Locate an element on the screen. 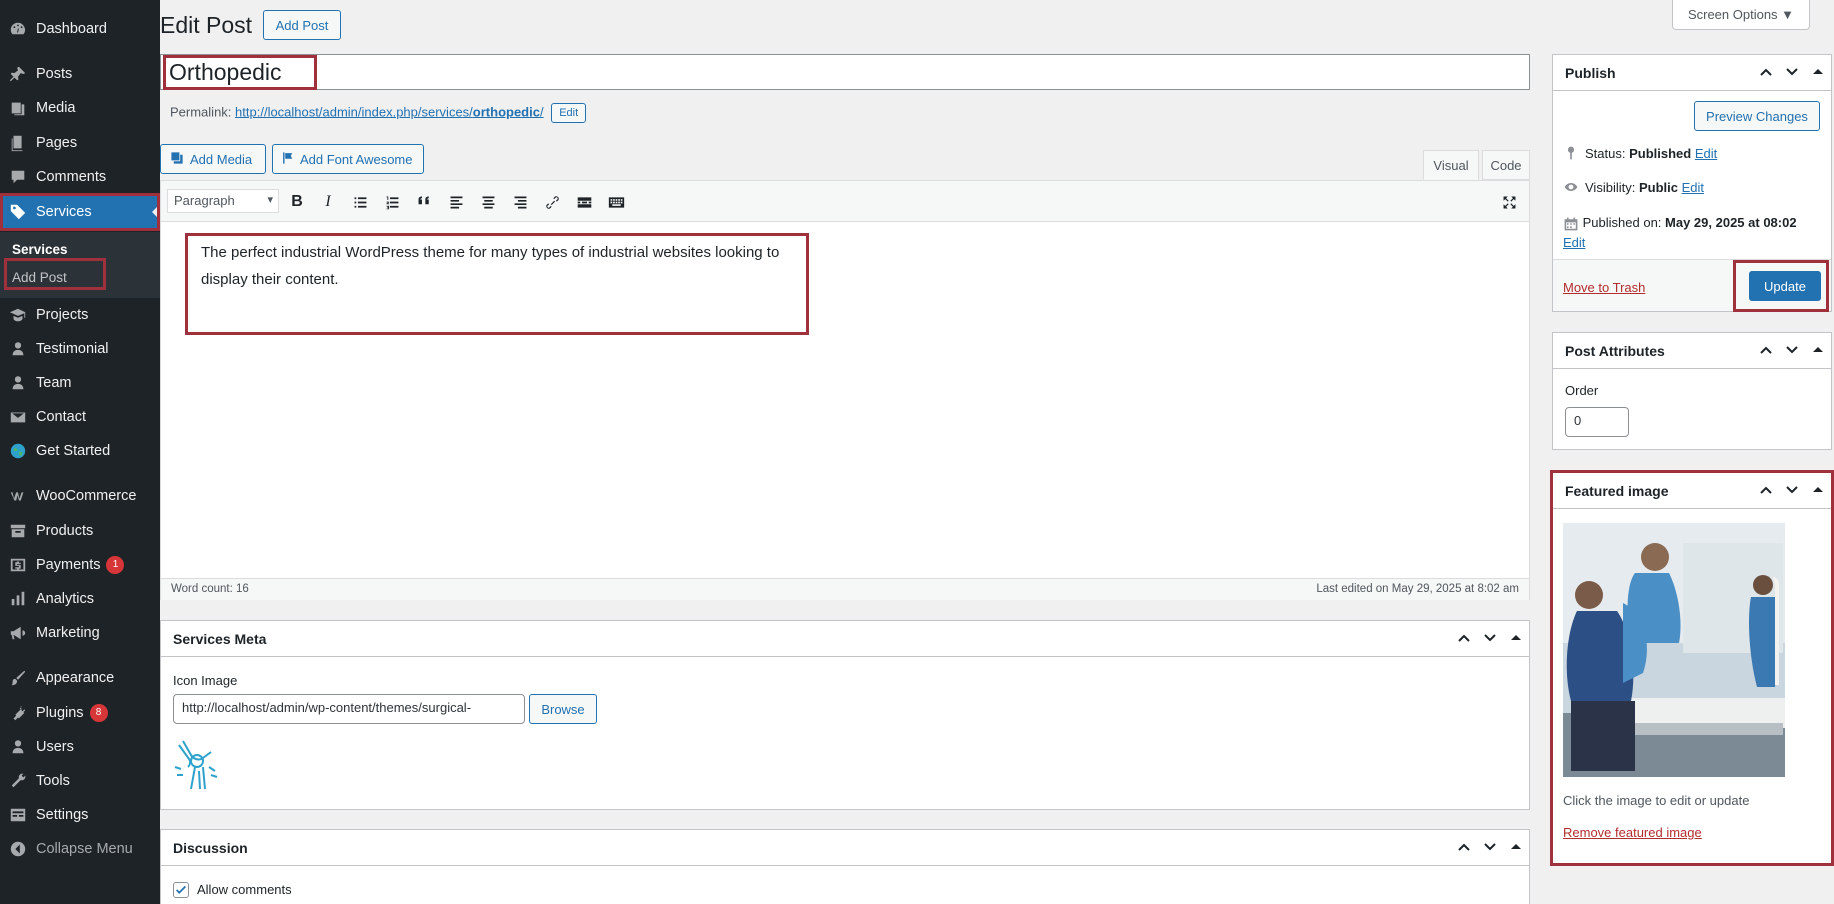 This screenshot has height=904, width=1834. bullet-list-icon is located at coordinates (360, 202).